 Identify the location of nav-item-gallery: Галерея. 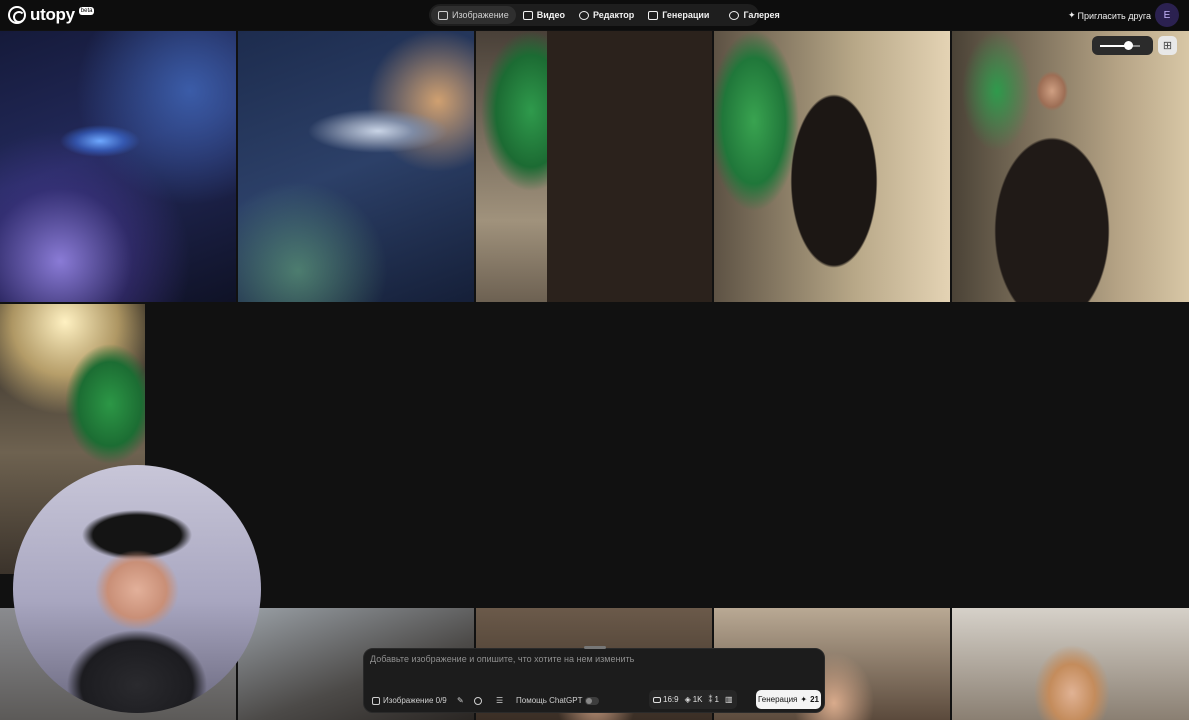
(754, 15).